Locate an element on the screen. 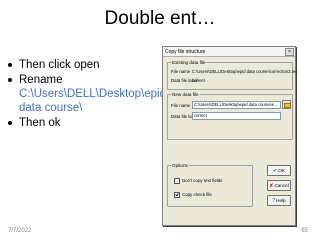 Image resolution: width=320 pixels, height=240 pixels. bullet-text: Rename is located at coordinates (41, 80).